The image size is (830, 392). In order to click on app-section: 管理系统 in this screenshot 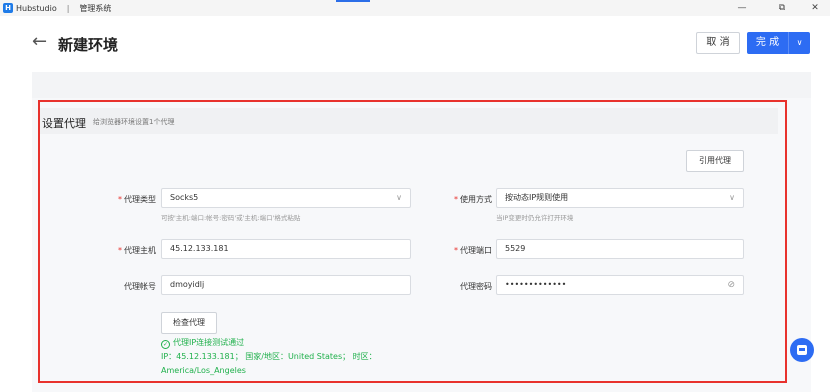, I will do `click(95, 8)`.